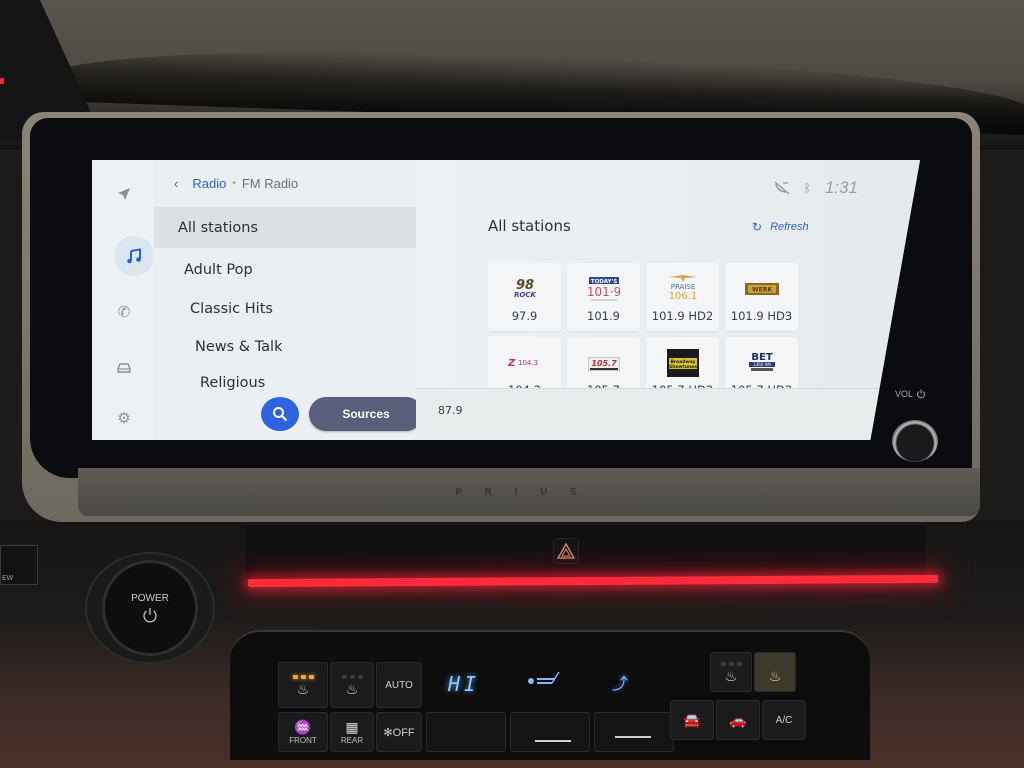  What do you see at coordinates (303, 740) in the screenshot?
I see `front-defrost-label: FRONT` at bounding box center [303, 740].